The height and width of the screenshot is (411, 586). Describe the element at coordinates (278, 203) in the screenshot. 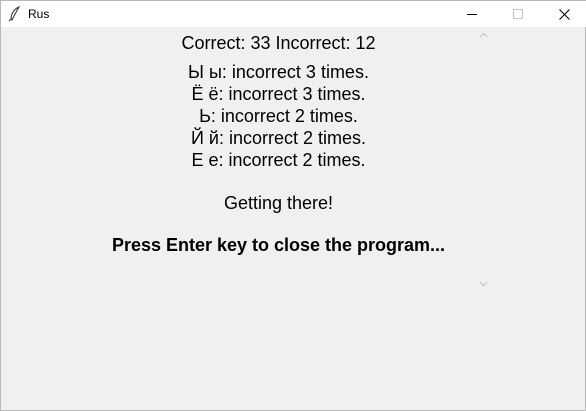

I see `feedback-message: Getting there!` at that location.